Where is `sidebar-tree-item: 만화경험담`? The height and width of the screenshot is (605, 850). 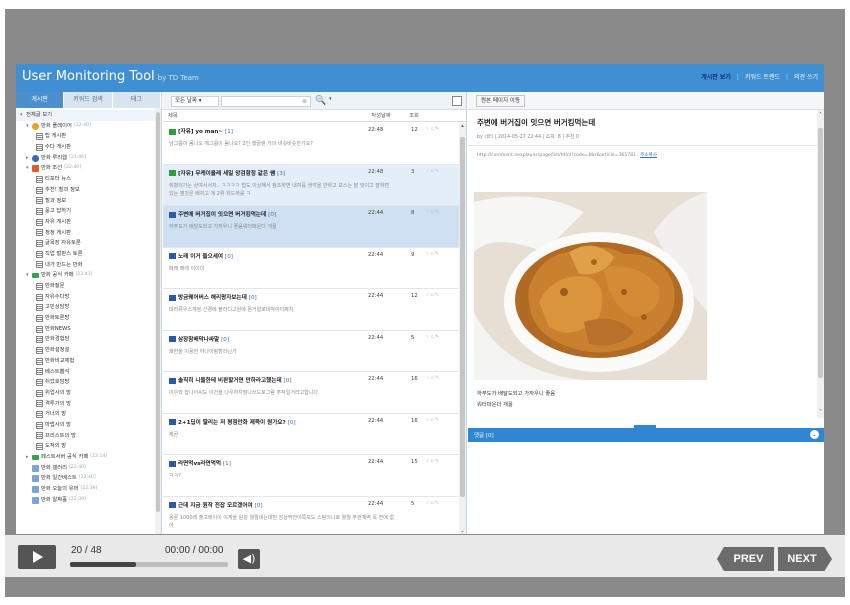 sidebar-tree-item: 만화경험담 is located at coordinates (88, 339).